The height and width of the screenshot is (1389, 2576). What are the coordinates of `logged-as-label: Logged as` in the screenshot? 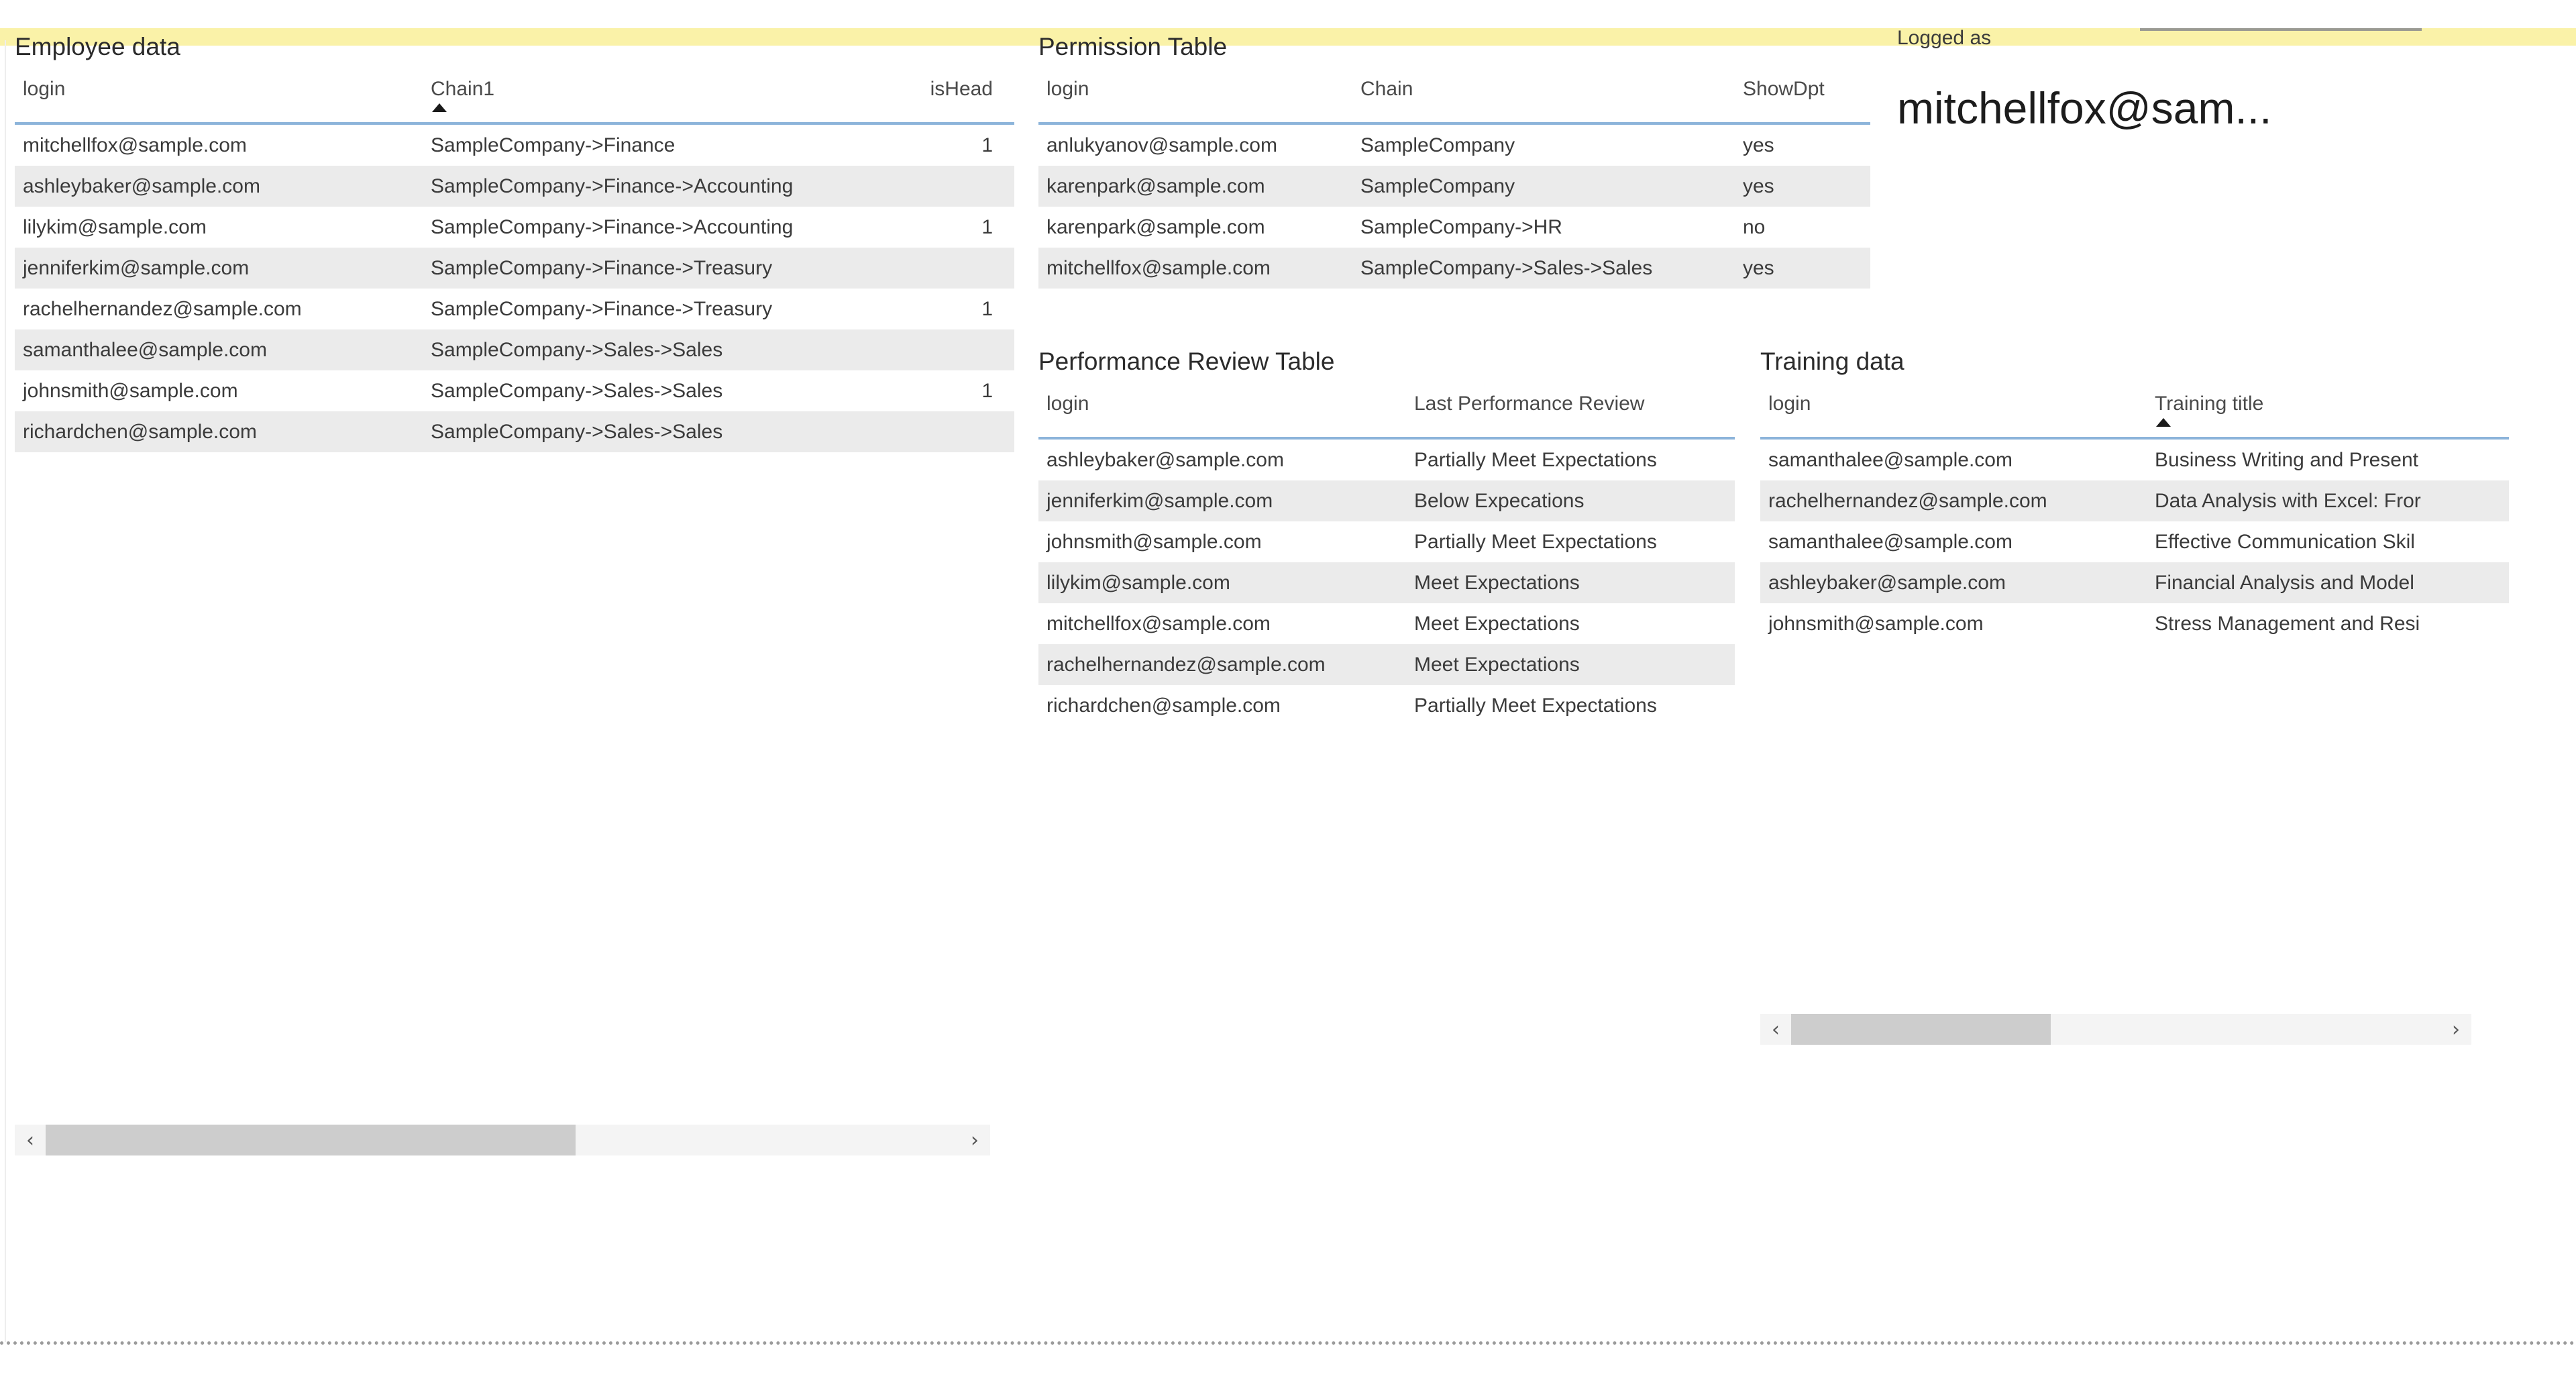 It's located at (1944, 38).